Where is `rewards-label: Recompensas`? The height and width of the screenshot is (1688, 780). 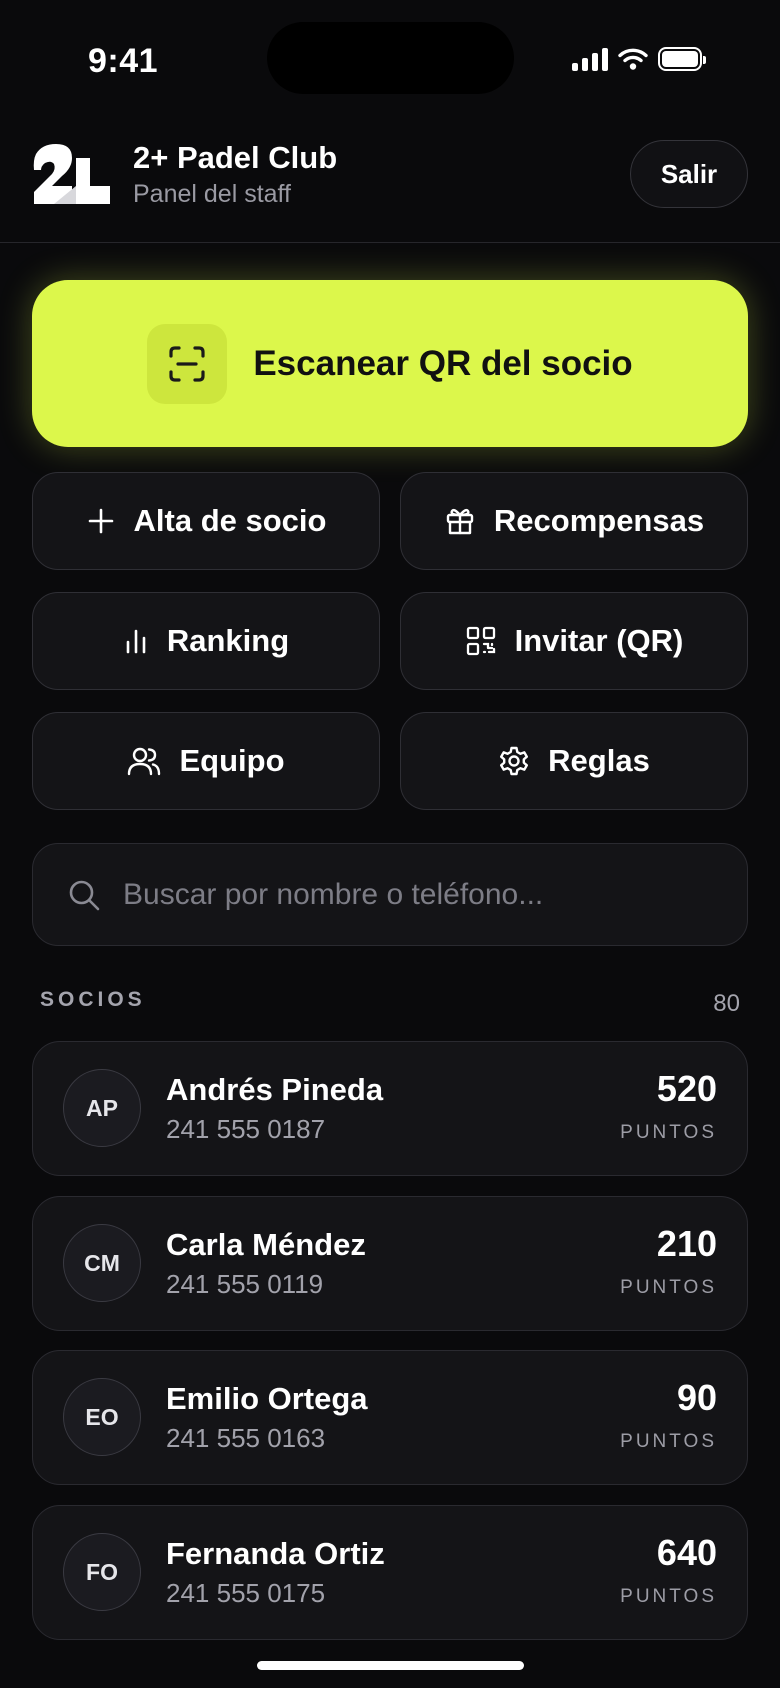 rewards-label: Recompensas is located at coordinates (599, 520).